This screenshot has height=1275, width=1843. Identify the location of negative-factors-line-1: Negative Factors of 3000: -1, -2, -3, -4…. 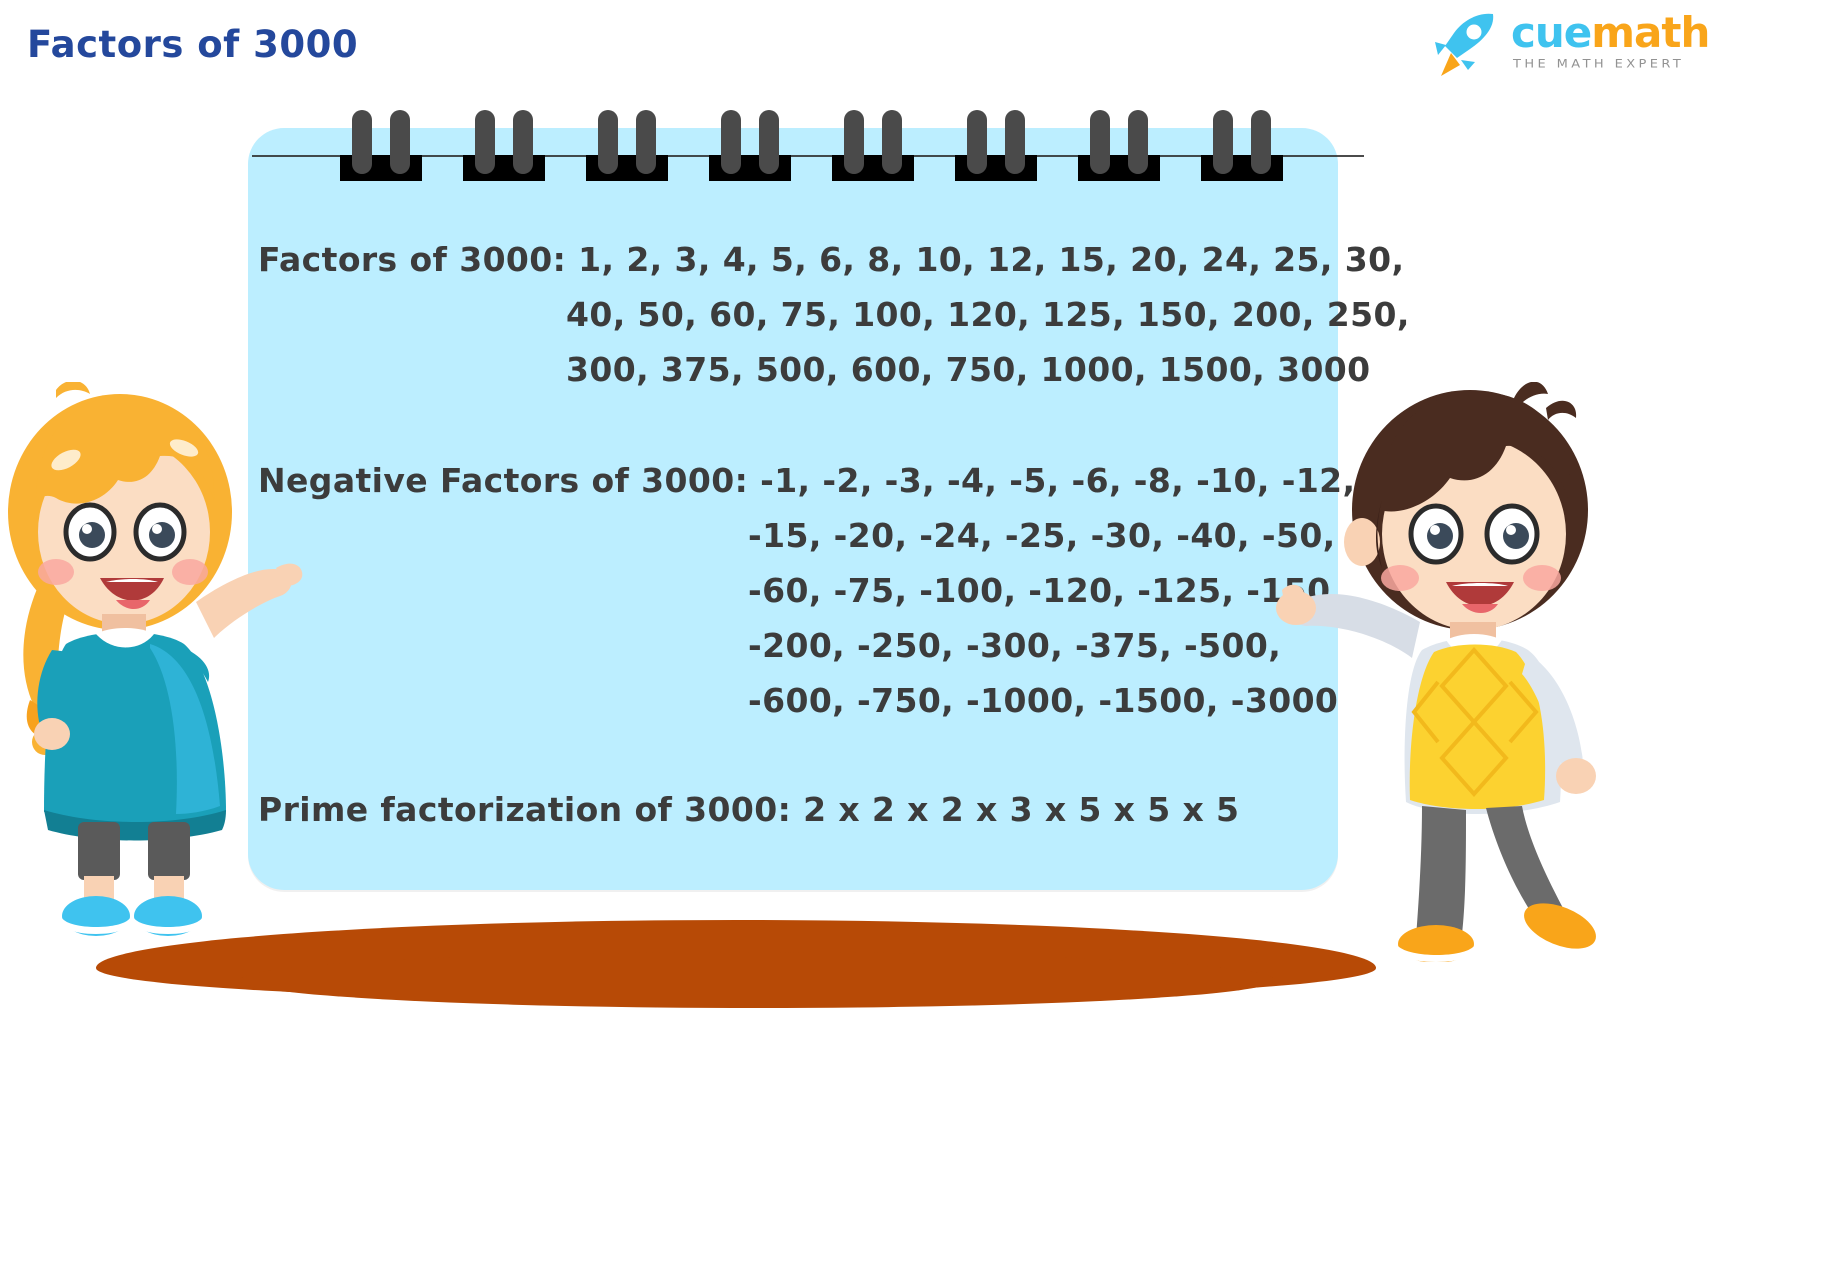
(807, 480).